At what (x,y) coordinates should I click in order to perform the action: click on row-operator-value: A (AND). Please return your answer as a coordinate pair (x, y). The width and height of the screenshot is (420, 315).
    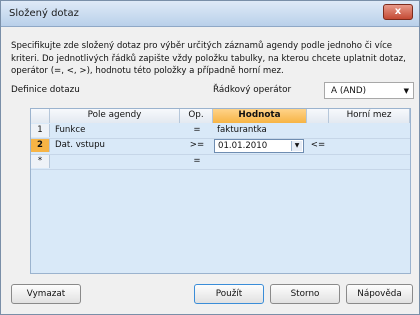
    Looking at the image, I should click on (349, 91).